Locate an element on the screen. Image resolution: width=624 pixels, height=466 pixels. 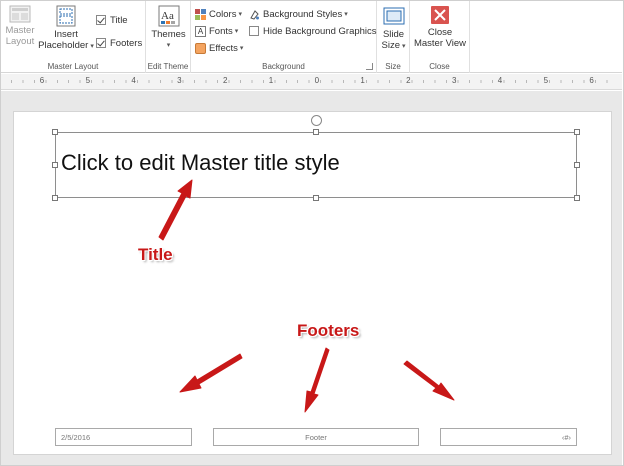
master-layout-label-2: Layout is located at coordinates (20, 41).